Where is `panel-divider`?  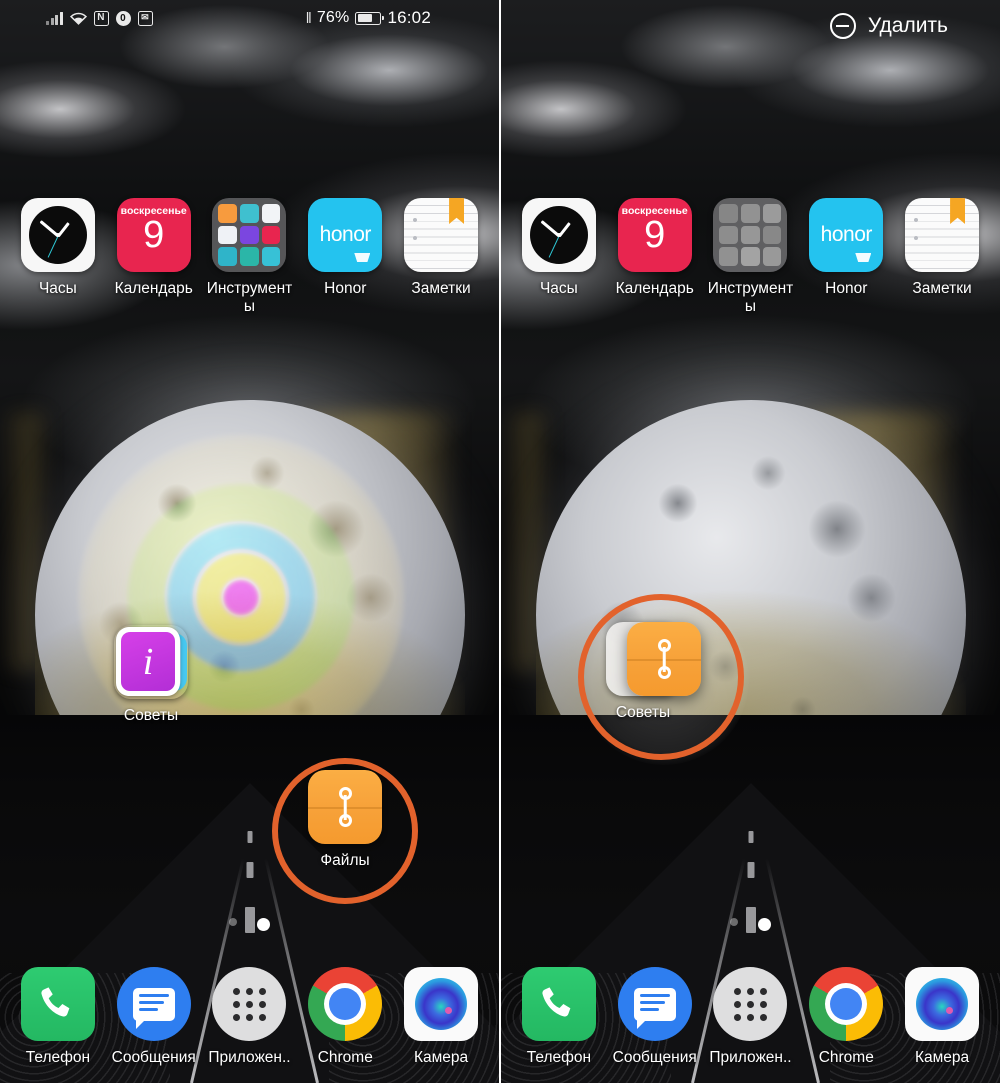 panel-divider is located at coordinates (500, 541).